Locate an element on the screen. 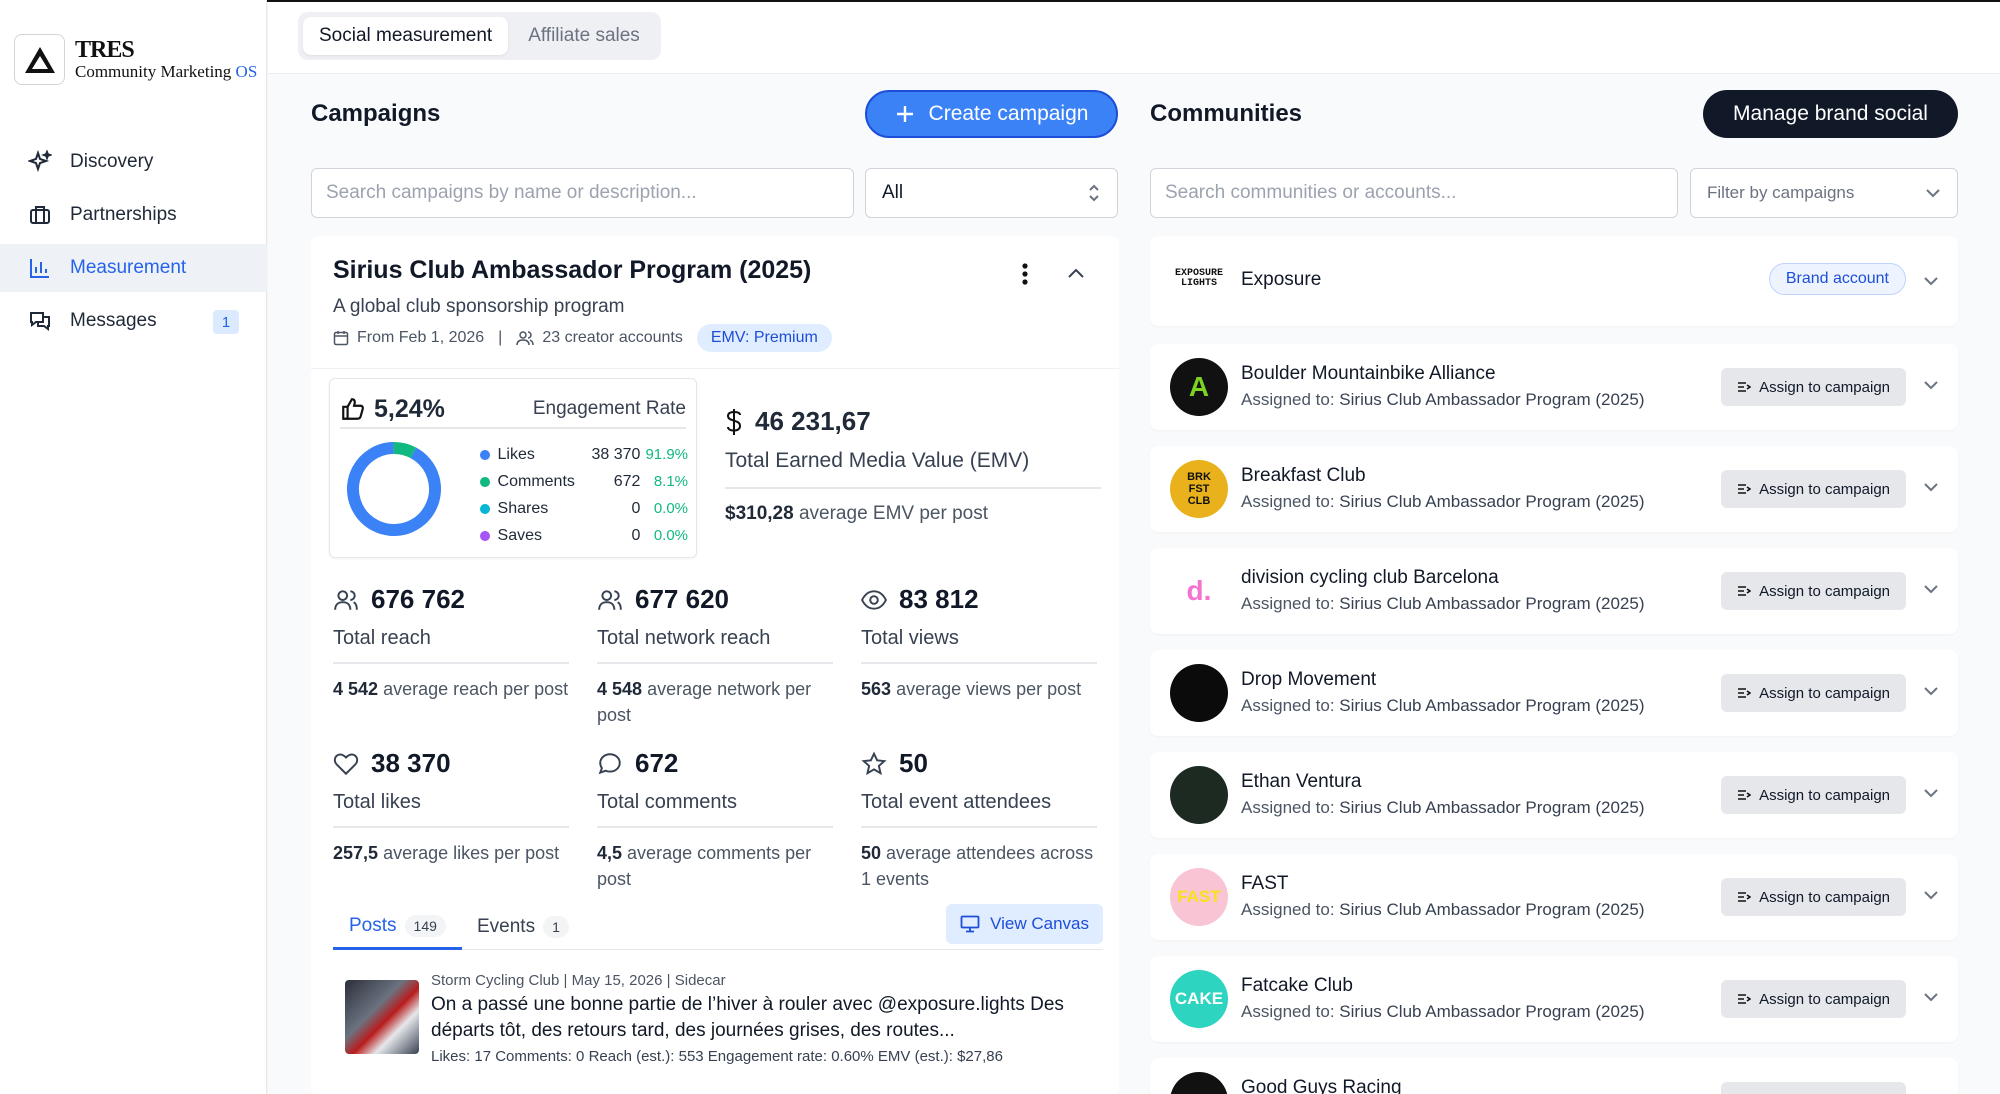 Image resolution: width=2000 pixels, height=1094 pixels. view-canvas-button: View Canvas is located at coordinates (1024, 924).